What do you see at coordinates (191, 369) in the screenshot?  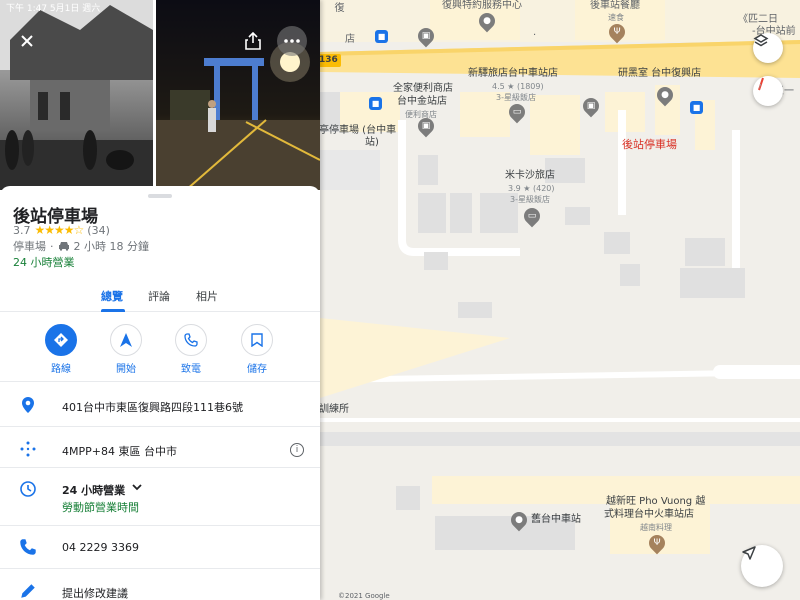 I see `call-label: 致電` at bounding box center [191, 369].